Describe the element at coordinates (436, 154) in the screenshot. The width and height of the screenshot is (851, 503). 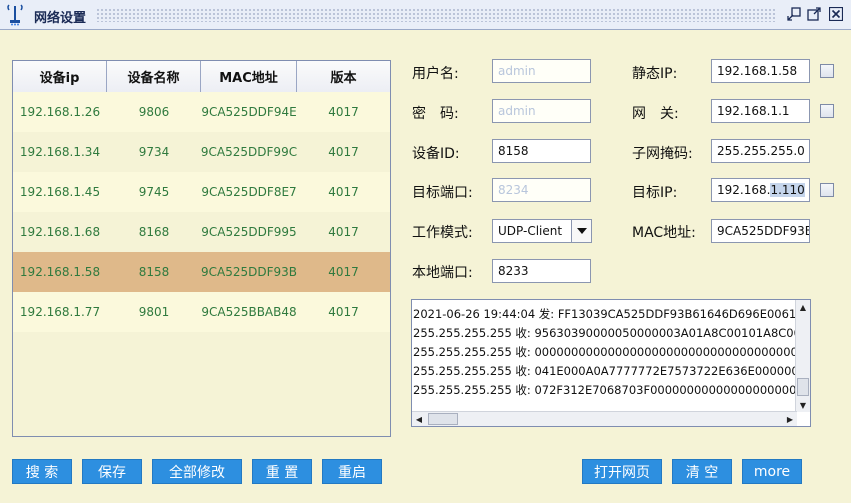
I see `device-id-label: 设备ID:` at that location.